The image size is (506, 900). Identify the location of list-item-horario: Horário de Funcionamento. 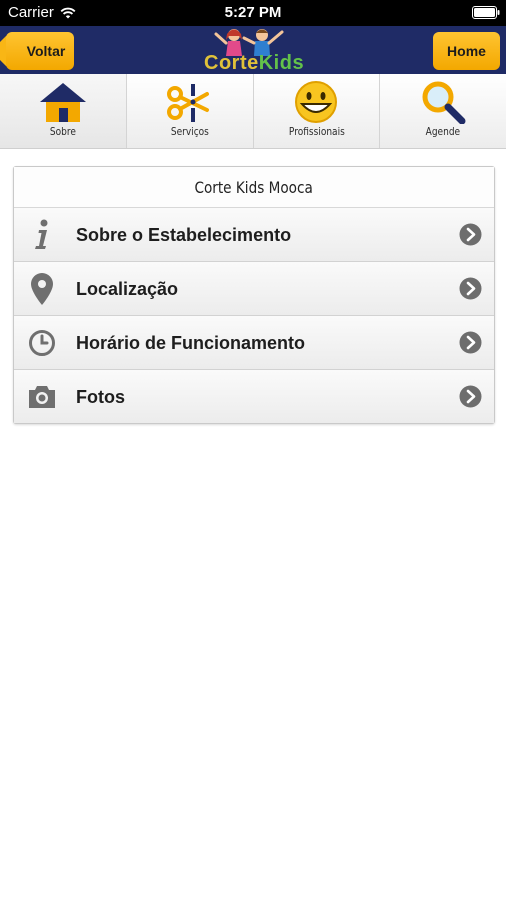
(254, 343).